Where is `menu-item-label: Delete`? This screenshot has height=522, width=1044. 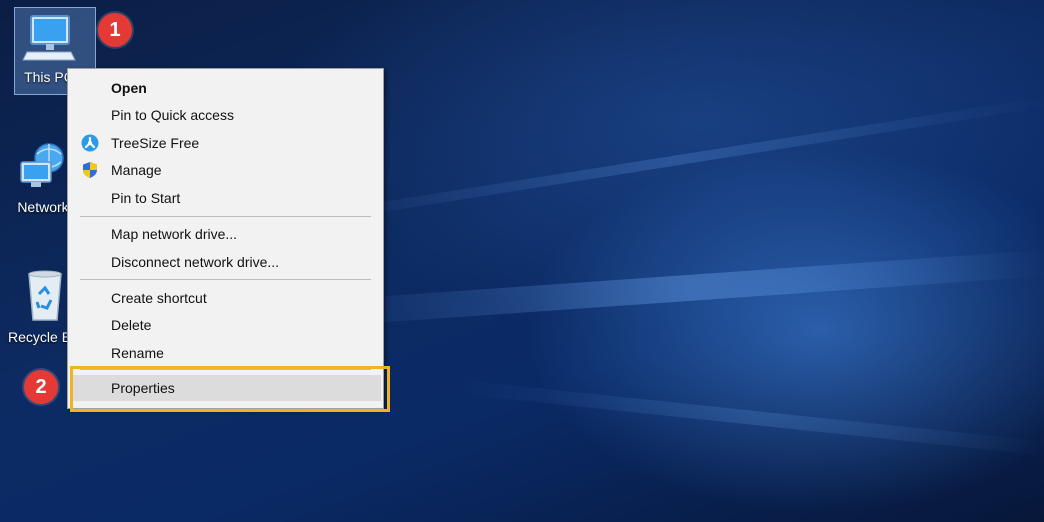 menu-item-label: Delete is located at coordinates (131, 325).